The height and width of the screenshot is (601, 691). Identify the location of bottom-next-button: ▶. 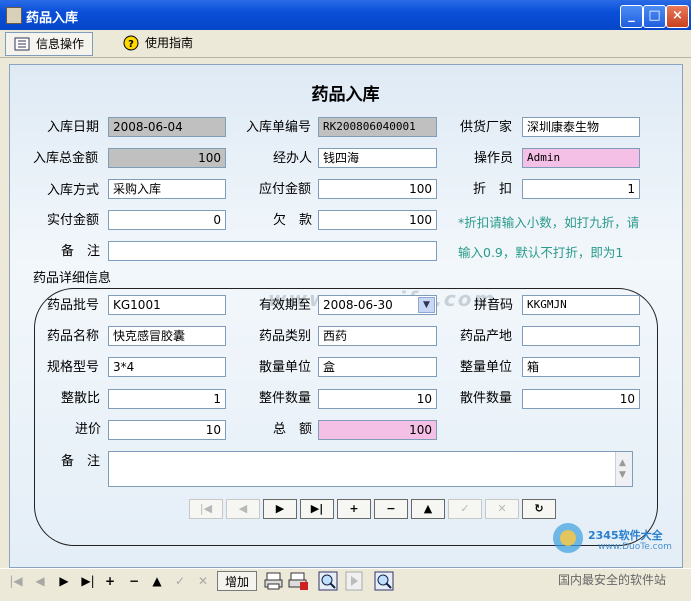
(64, 581).